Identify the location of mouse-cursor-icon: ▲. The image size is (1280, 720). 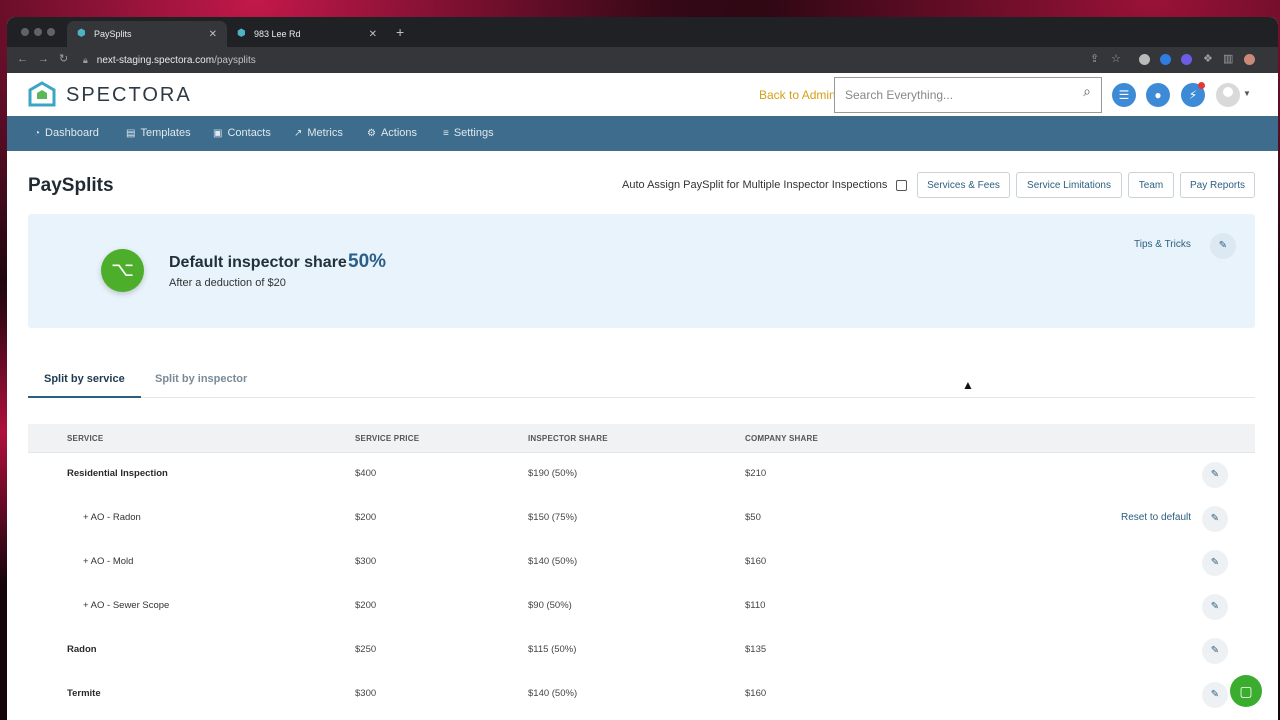
(968, 385).